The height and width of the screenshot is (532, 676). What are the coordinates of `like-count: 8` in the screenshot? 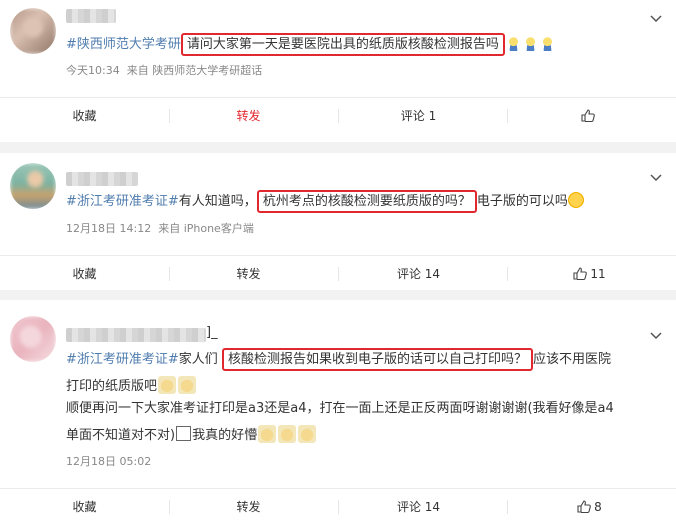 It's located at (598, 507).